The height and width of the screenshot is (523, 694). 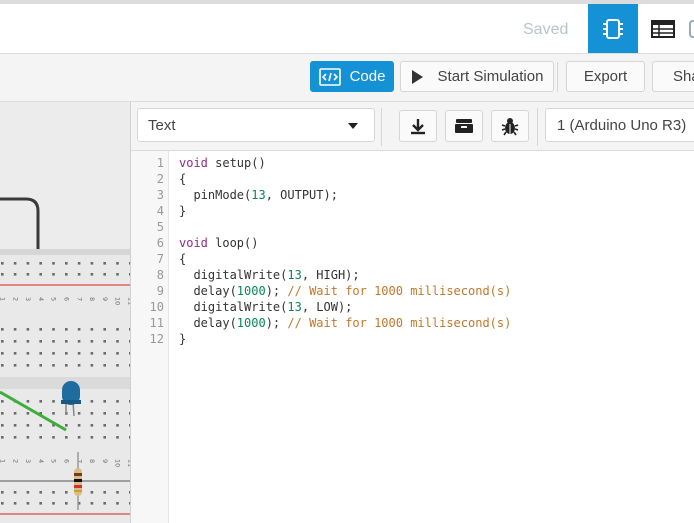 I want to click on column-number: 1, so click(x=3, y=461).